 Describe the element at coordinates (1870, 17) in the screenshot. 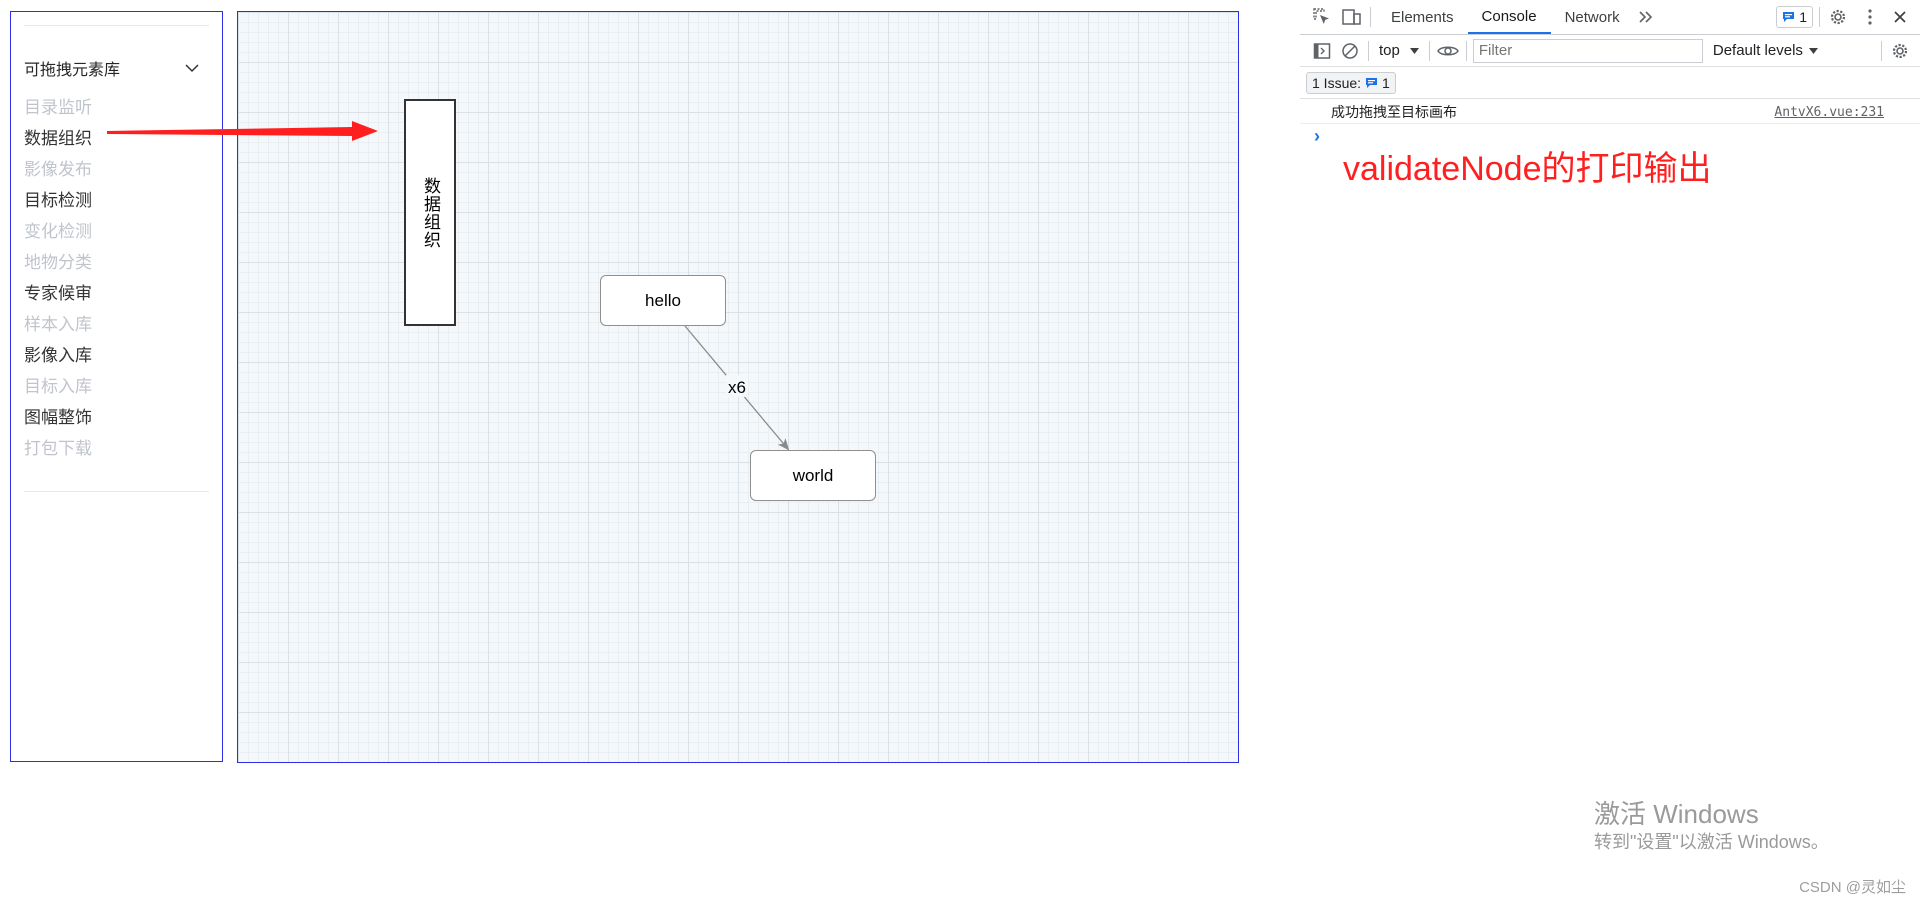

I see `kebab-menu-icon` at that location.